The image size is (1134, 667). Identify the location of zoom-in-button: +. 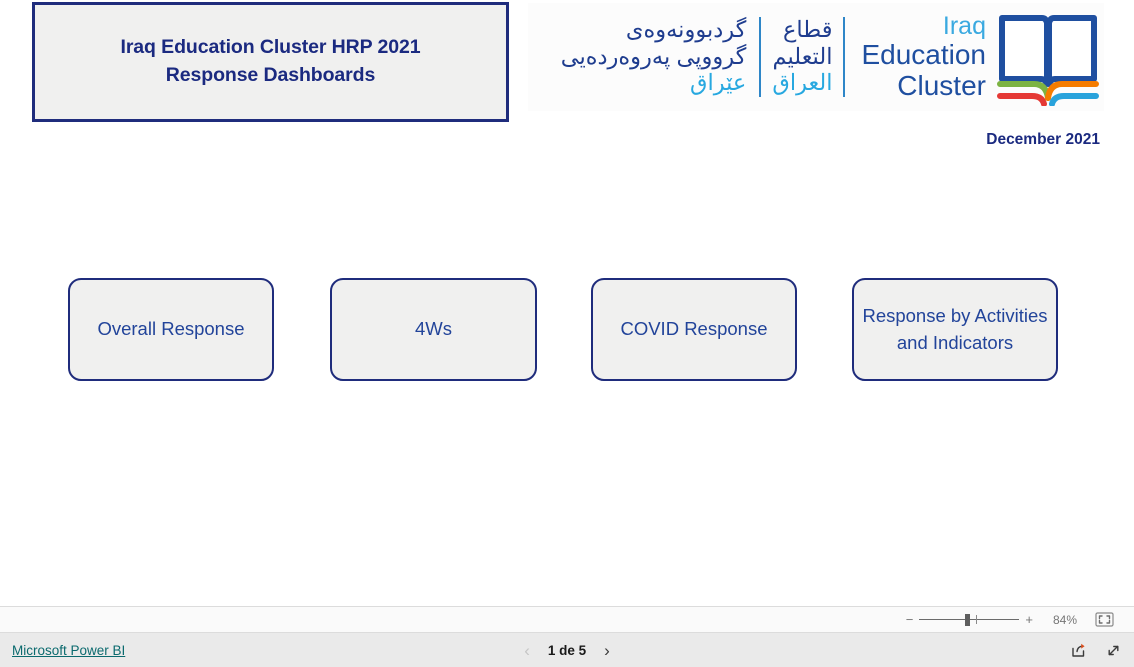
(1029, 619).